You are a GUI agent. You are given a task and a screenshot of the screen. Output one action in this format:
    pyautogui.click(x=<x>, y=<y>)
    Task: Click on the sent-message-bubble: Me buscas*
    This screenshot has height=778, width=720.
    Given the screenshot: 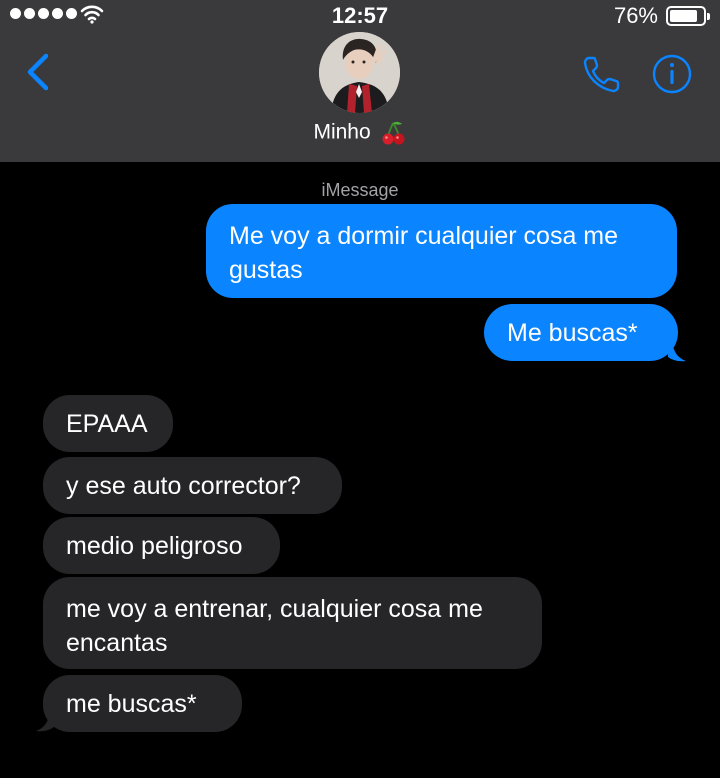 What is the action you would take?
    pyautogui.click(x=581, y=332)
    